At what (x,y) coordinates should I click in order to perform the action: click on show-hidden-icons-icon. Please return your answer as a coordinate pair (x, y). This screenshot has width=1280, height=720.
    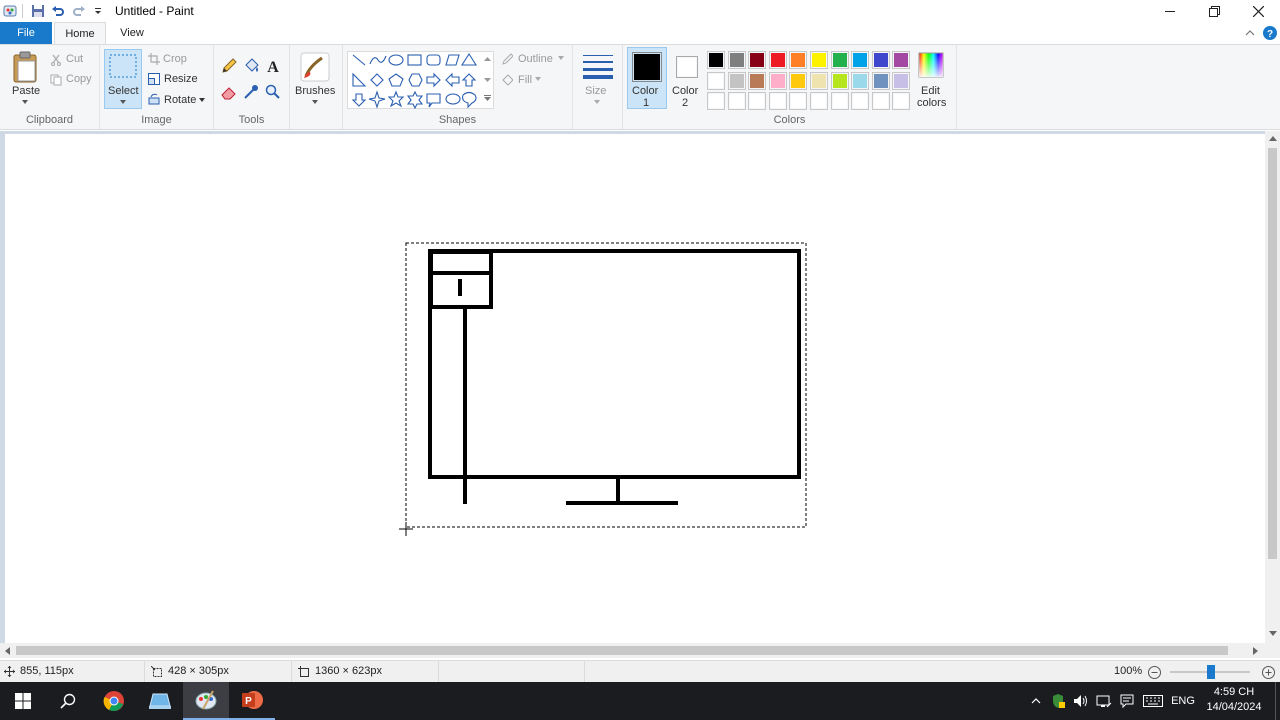
    Looking at the image, I should click on (1036, 701).